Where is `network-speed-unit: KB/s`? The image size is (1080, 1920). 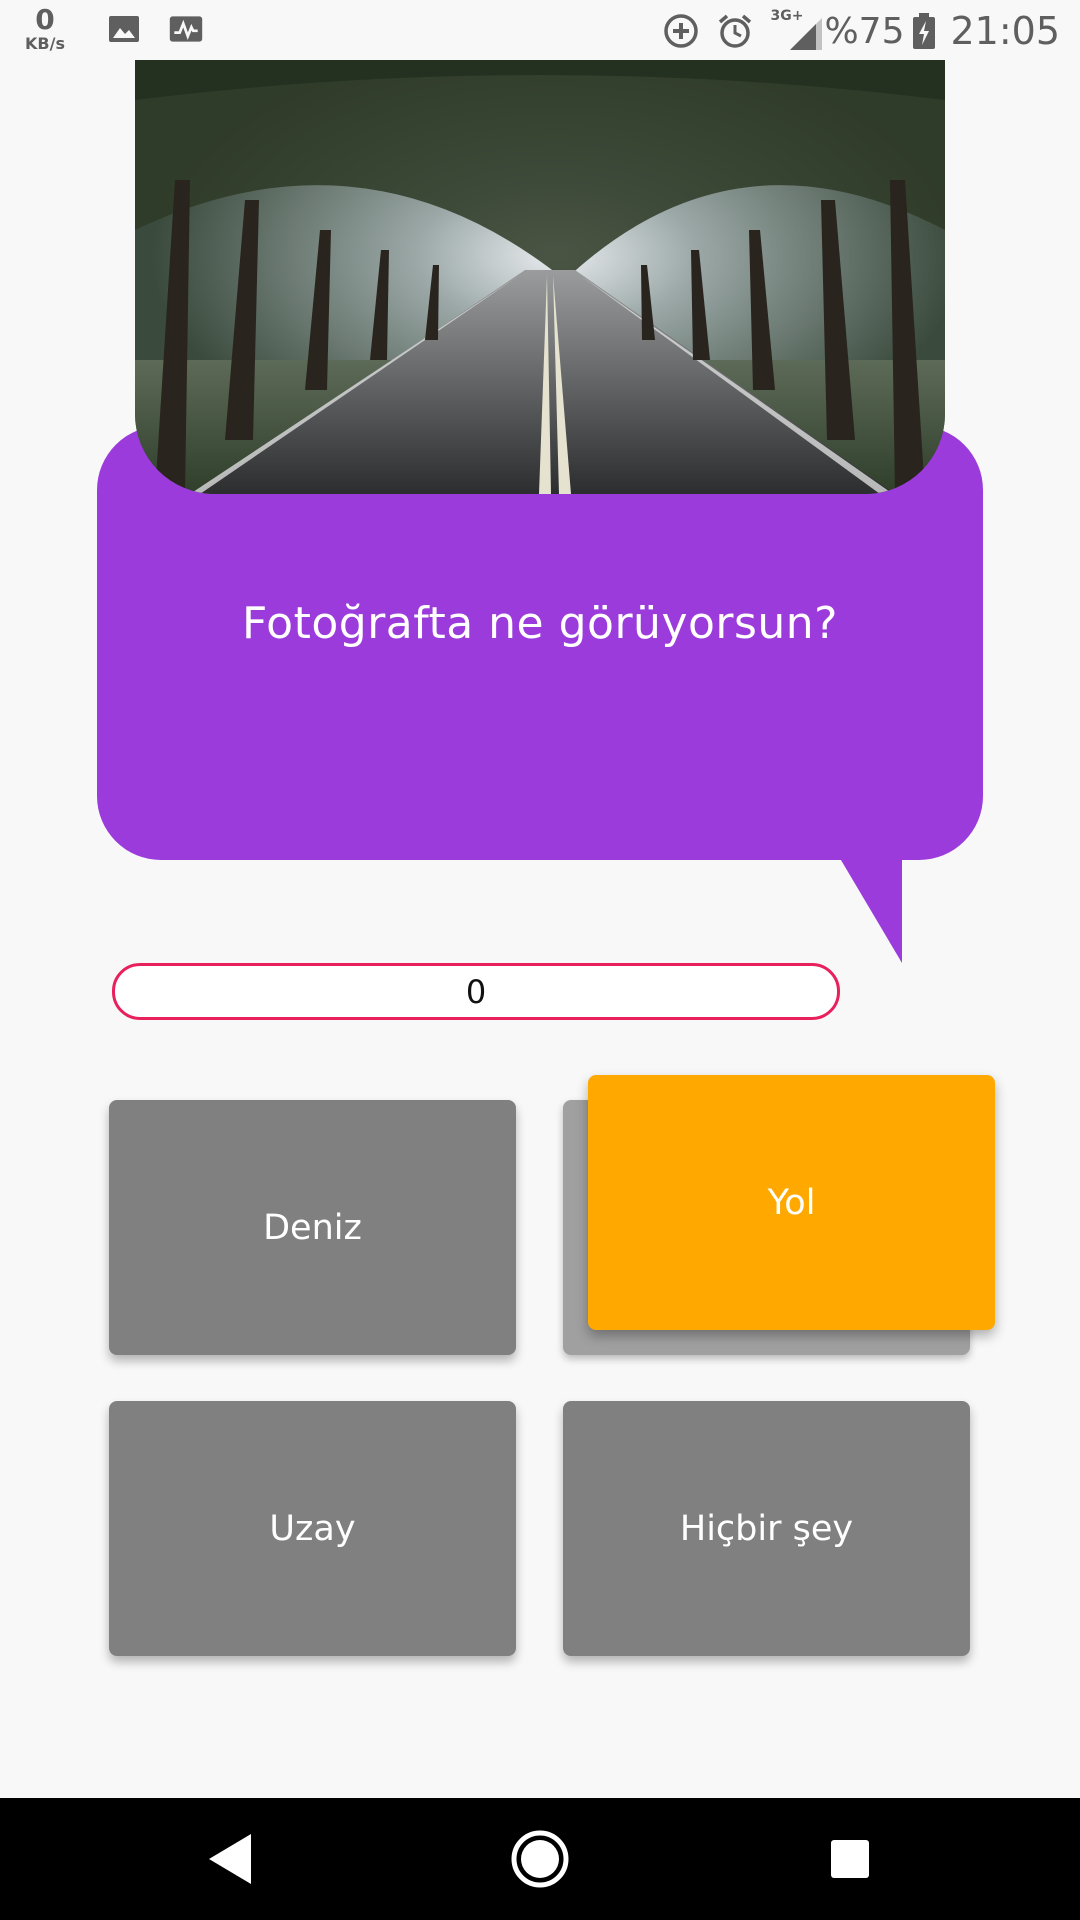 network-speed-unit: KB/s is located at coordinates (45, 43).